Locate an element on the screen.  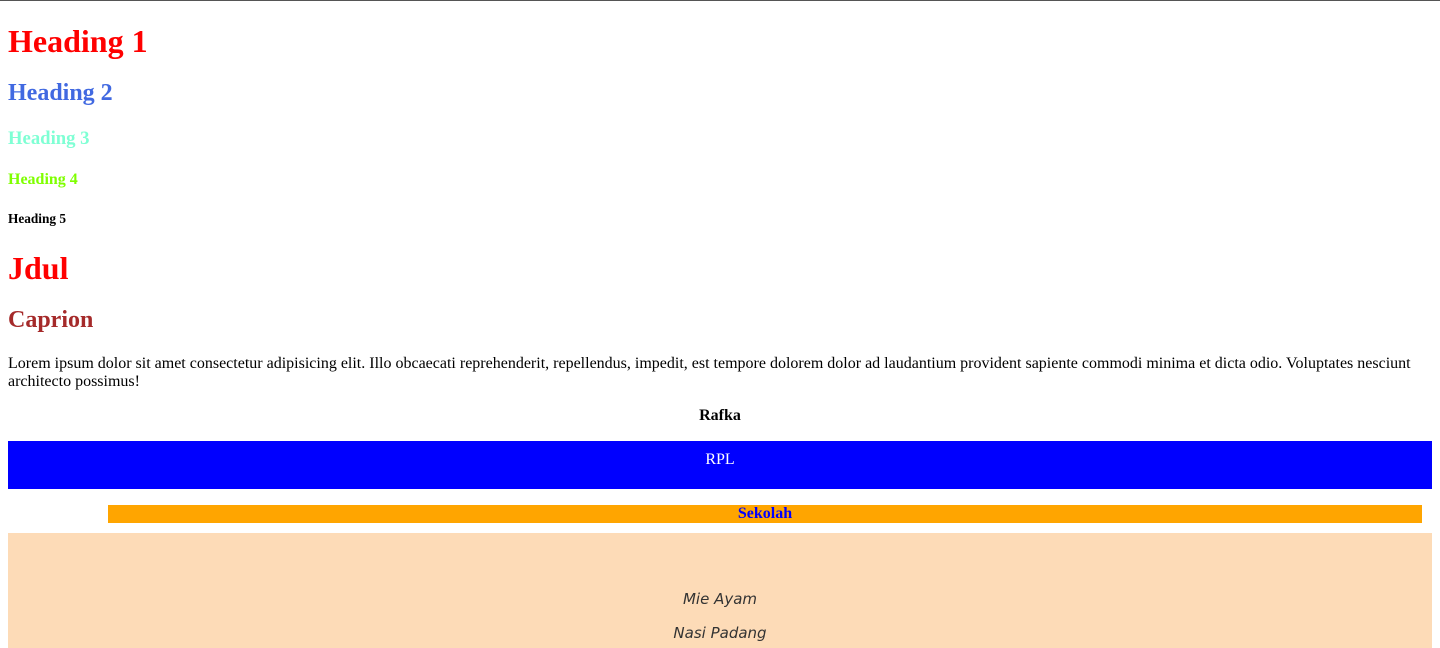
food-item-nasi-padang: Nasi Padang is located at coordinates (720, 633).